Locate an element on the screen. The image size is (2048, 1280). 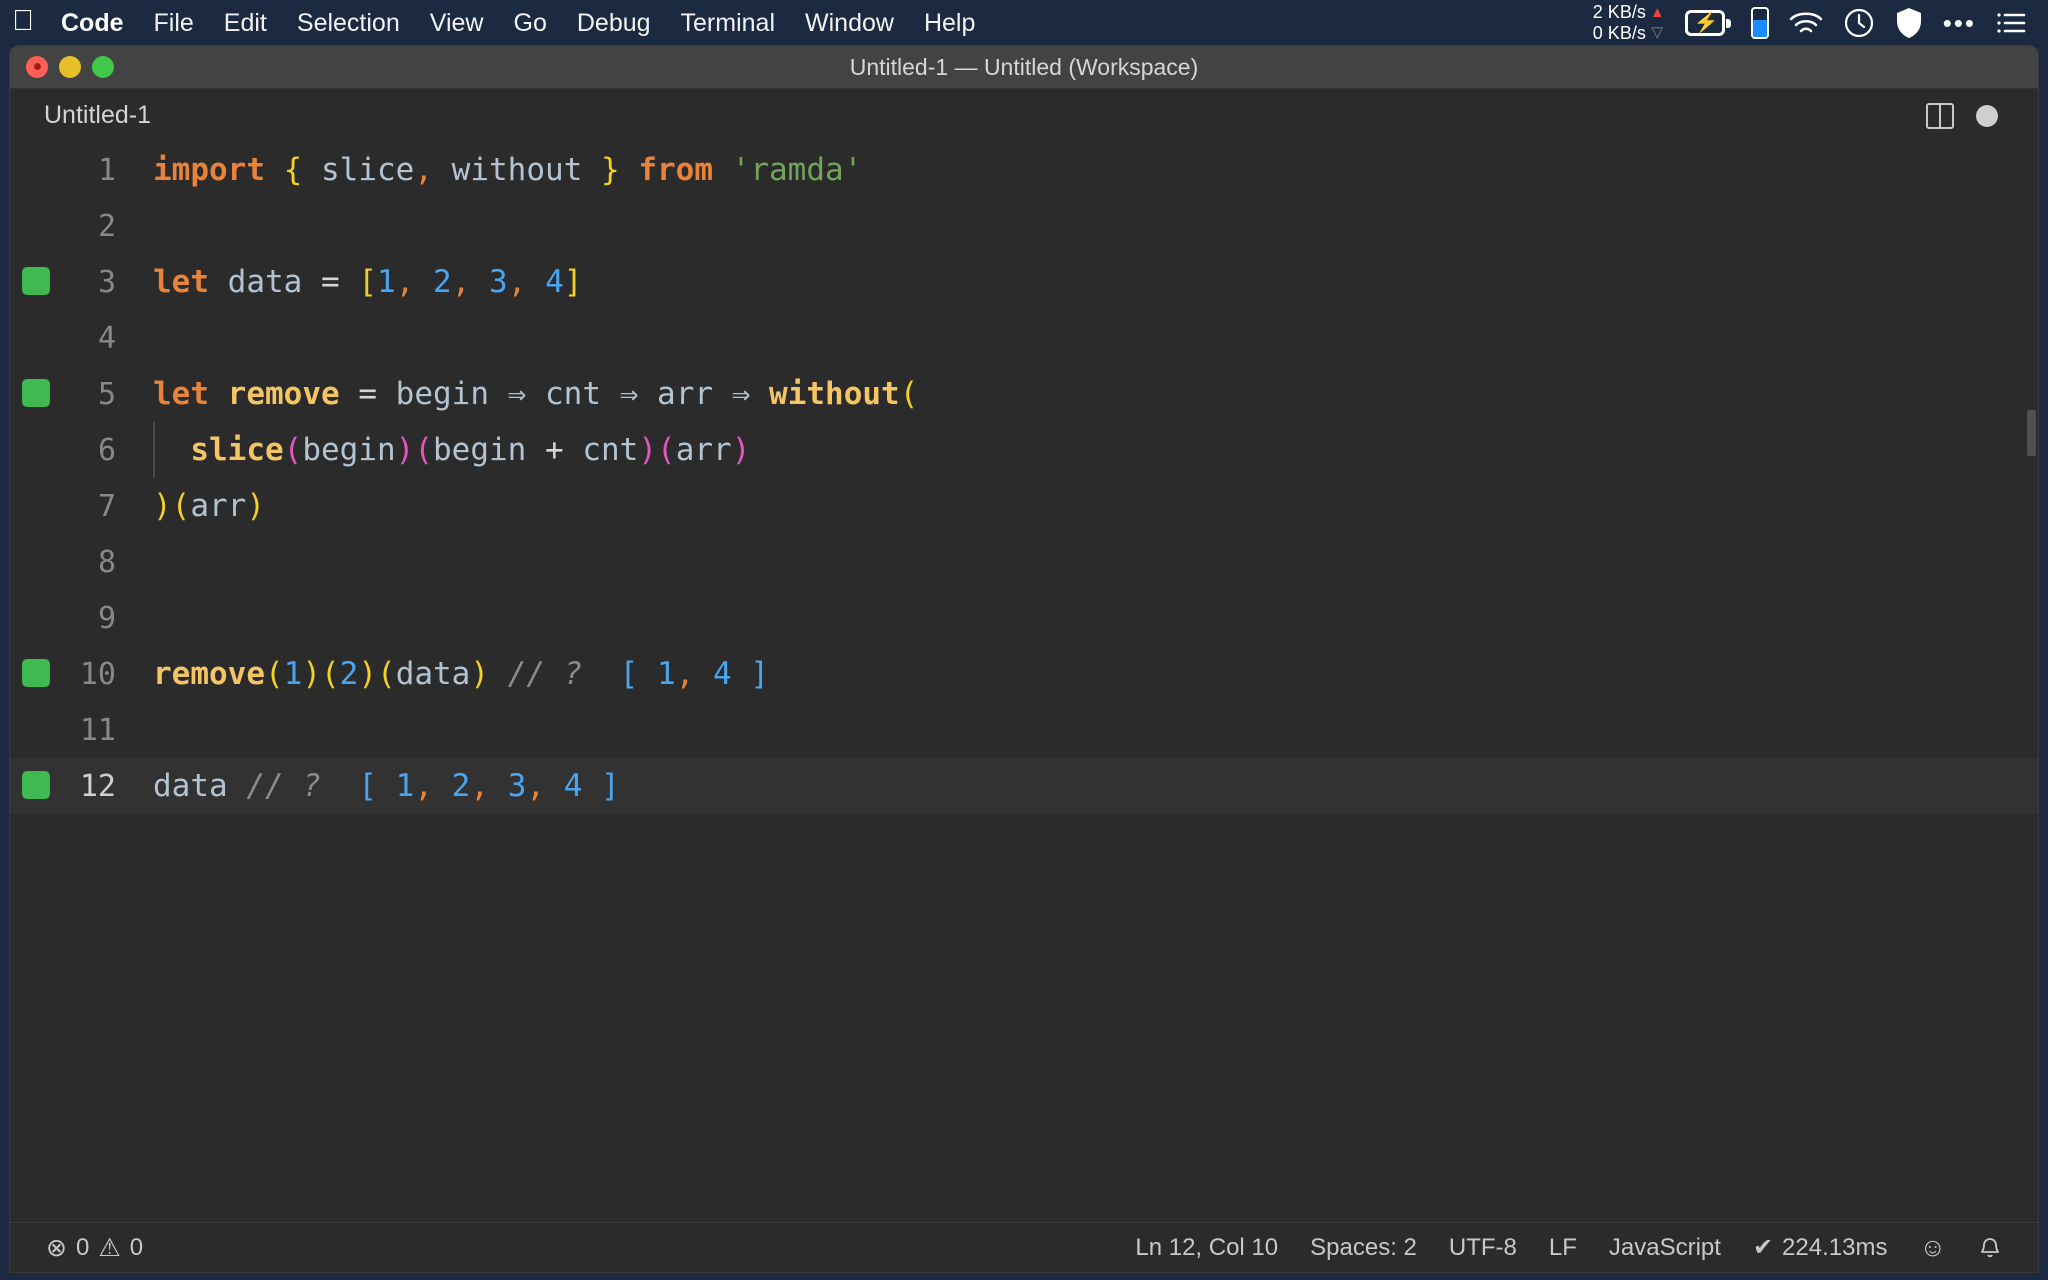
code-token: import is located at coordinates (209, 170).